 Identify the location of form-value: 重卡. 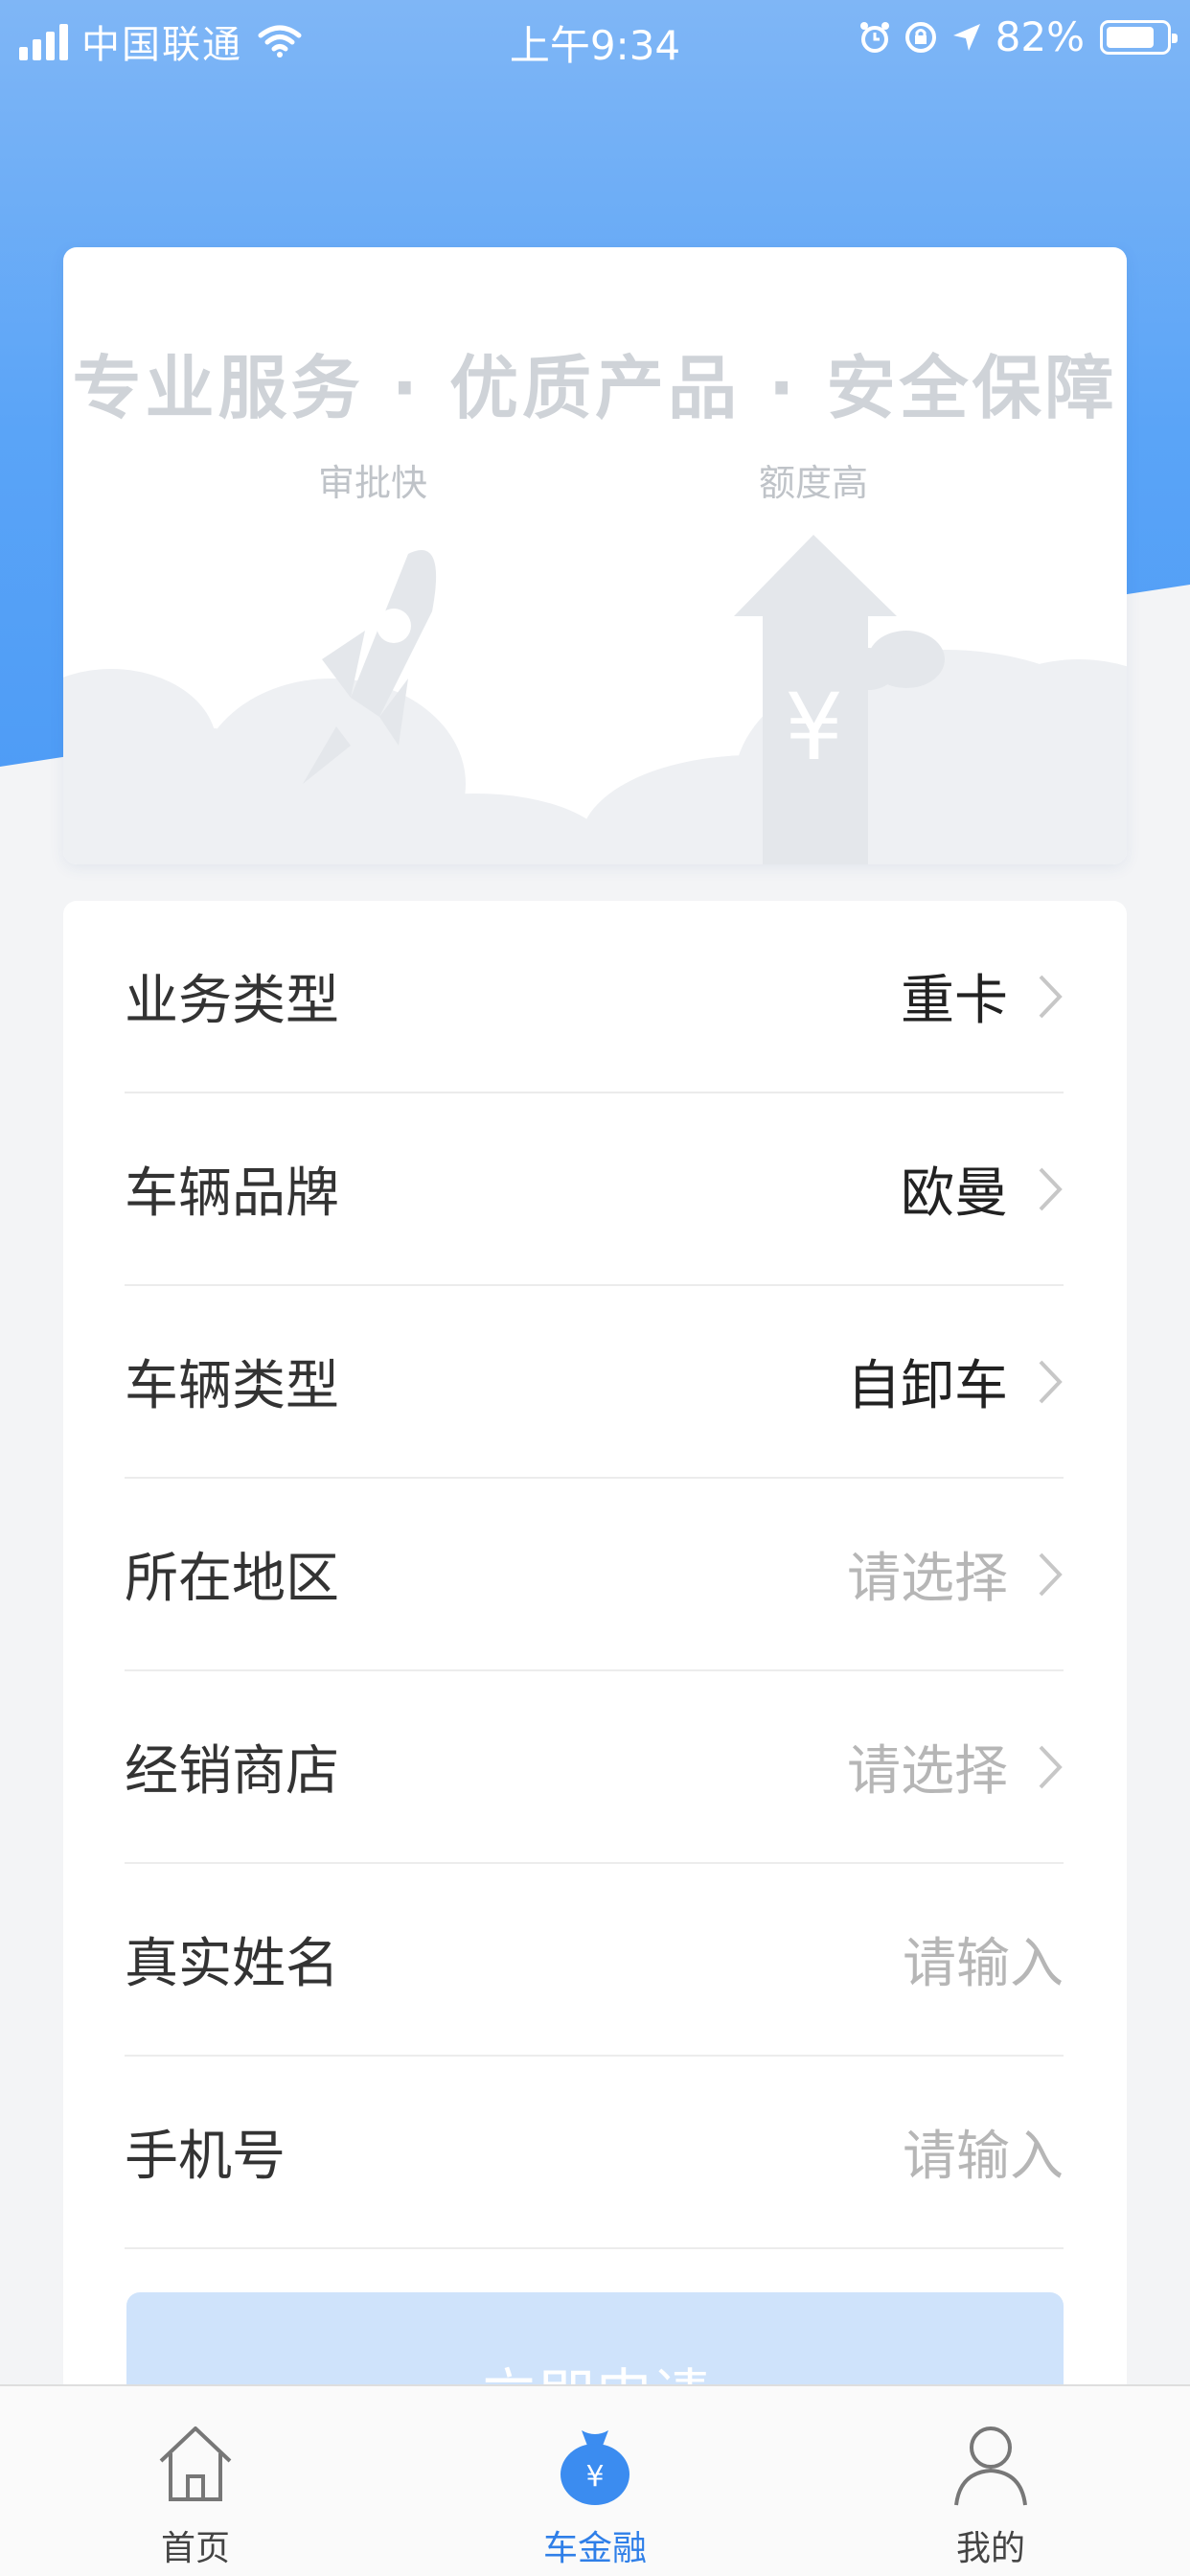
(955, 1001).